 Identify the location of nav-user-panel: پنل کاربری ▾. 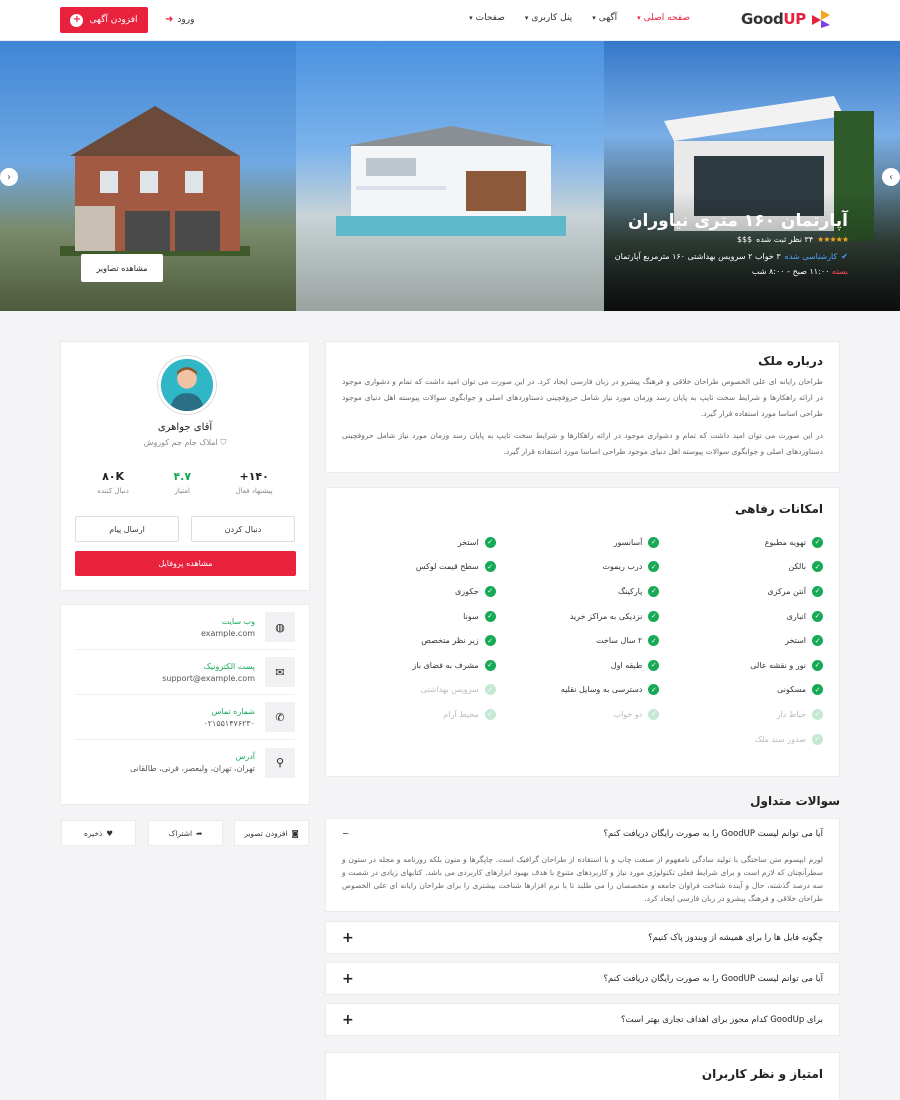
(548, 18).